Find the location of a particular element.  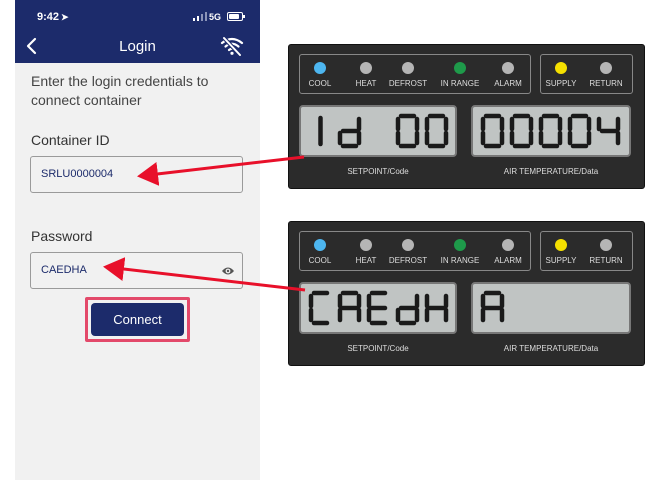

password-label: Password is located at coordinates (62, 236).